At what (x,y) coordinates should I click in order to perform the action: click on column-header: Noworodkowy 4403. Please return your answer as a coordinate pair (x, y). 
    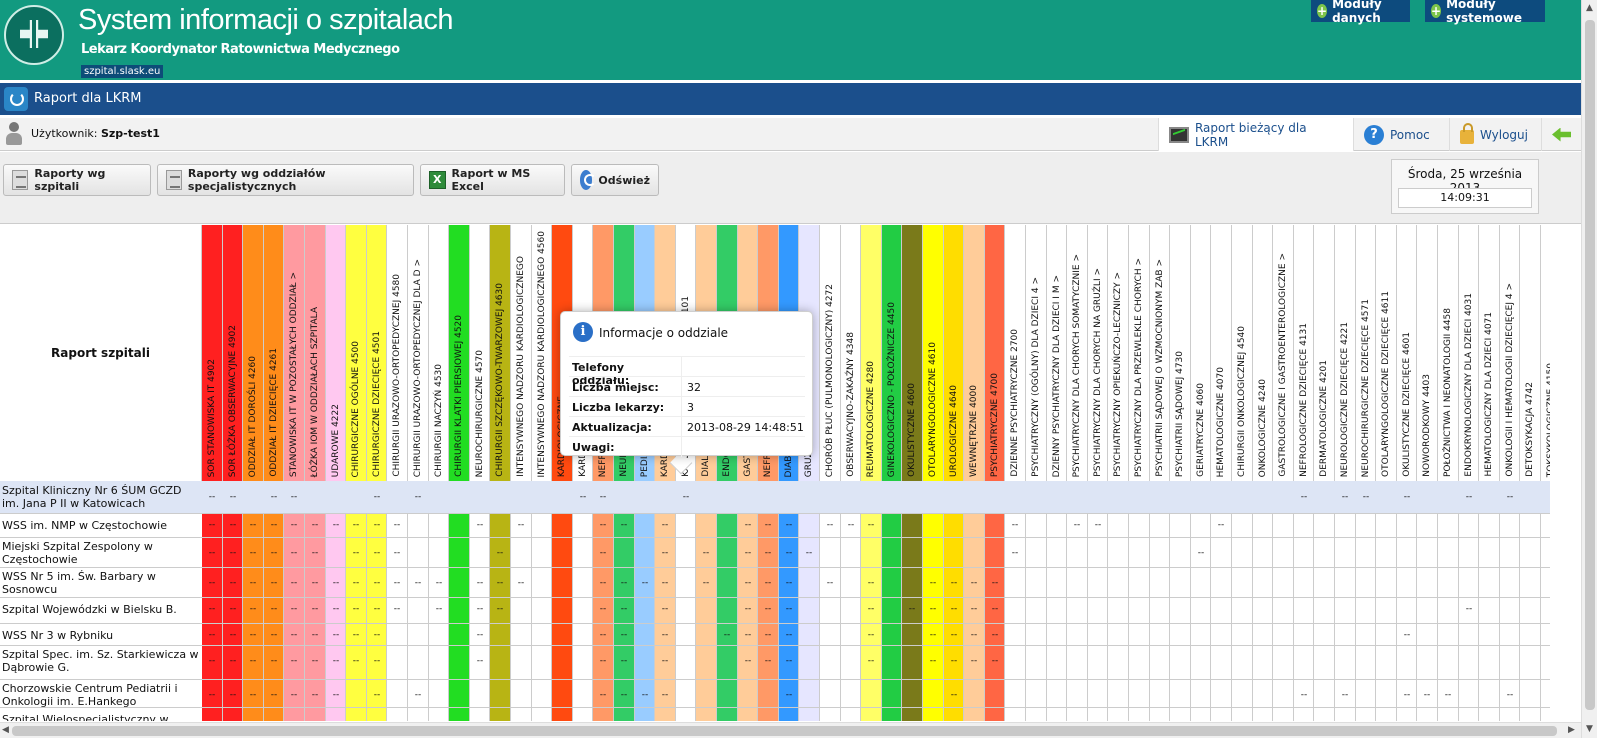
    Looking at the image, I should click on (1427, 353).